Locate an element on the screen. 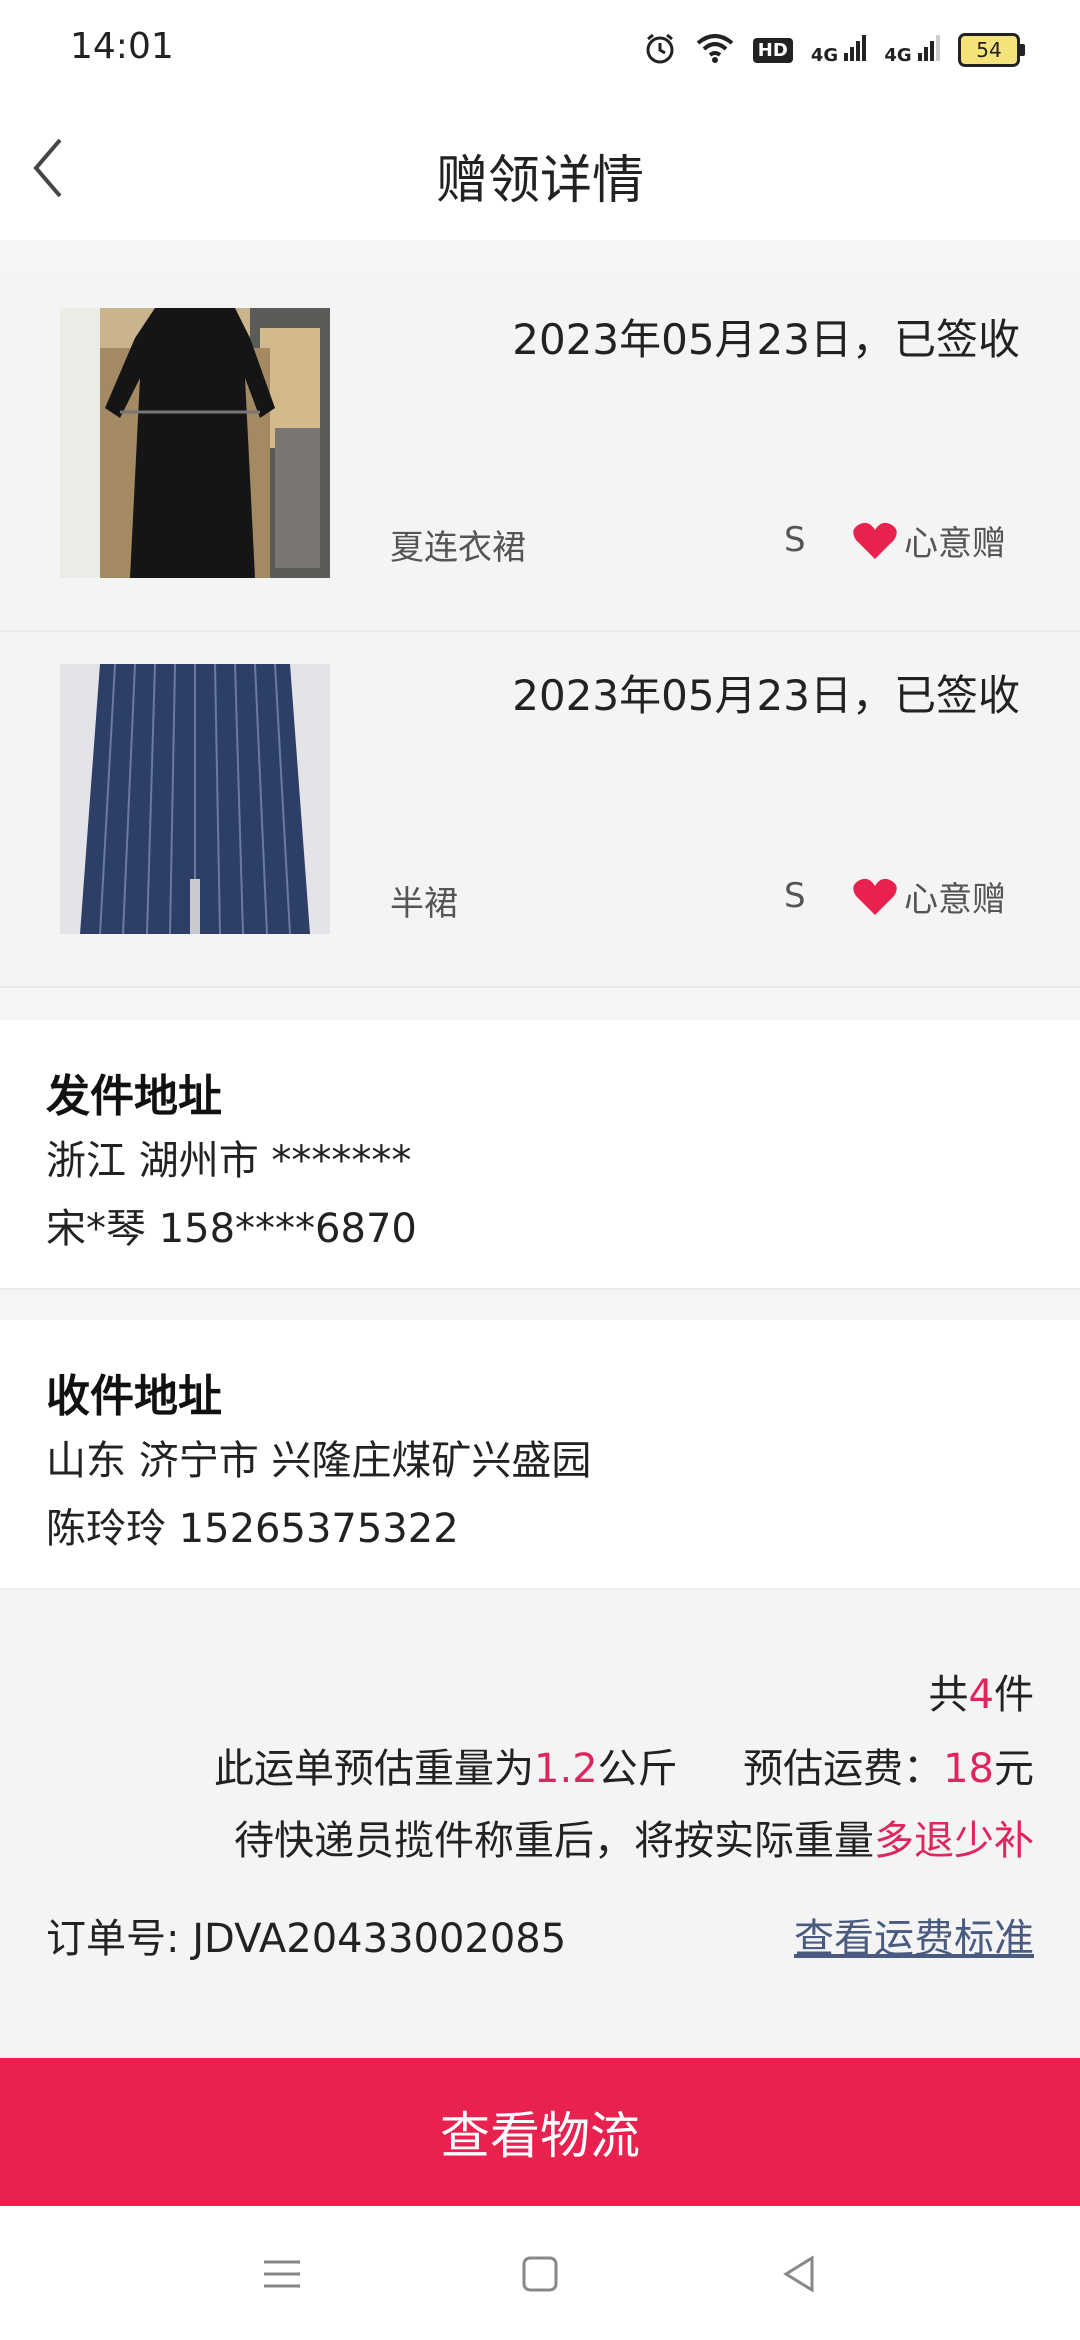 This screenshot has height=2340, width=1080. system-back-button is located at coordinates (800, 2274).